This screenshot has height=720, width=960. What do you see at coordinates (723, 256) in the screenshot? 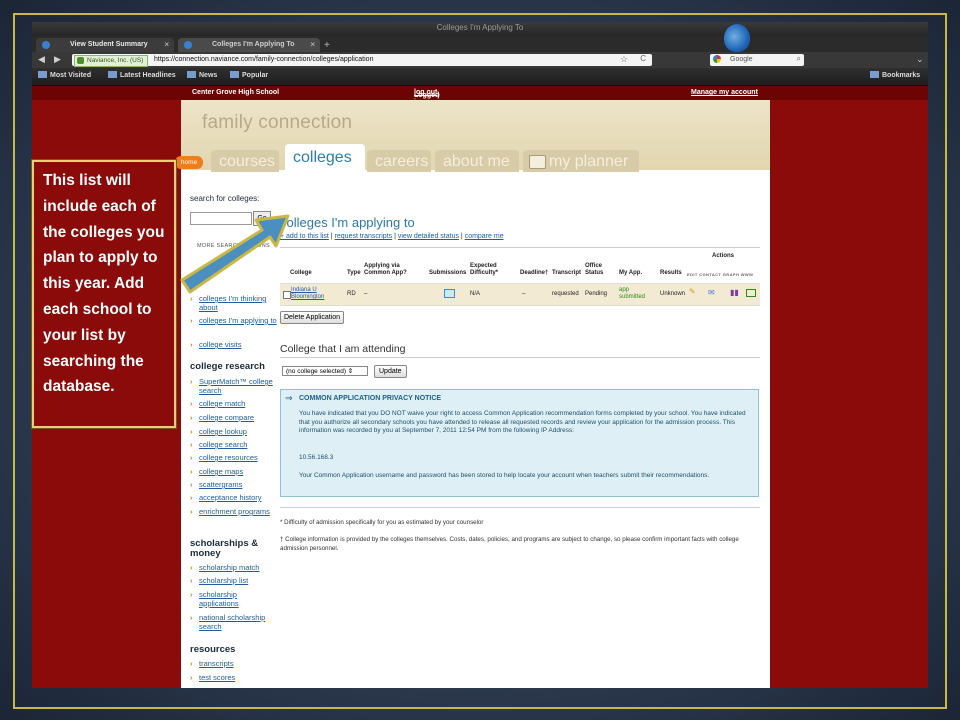
I see `actions-header: Actions` at bounding box center [723, 256].